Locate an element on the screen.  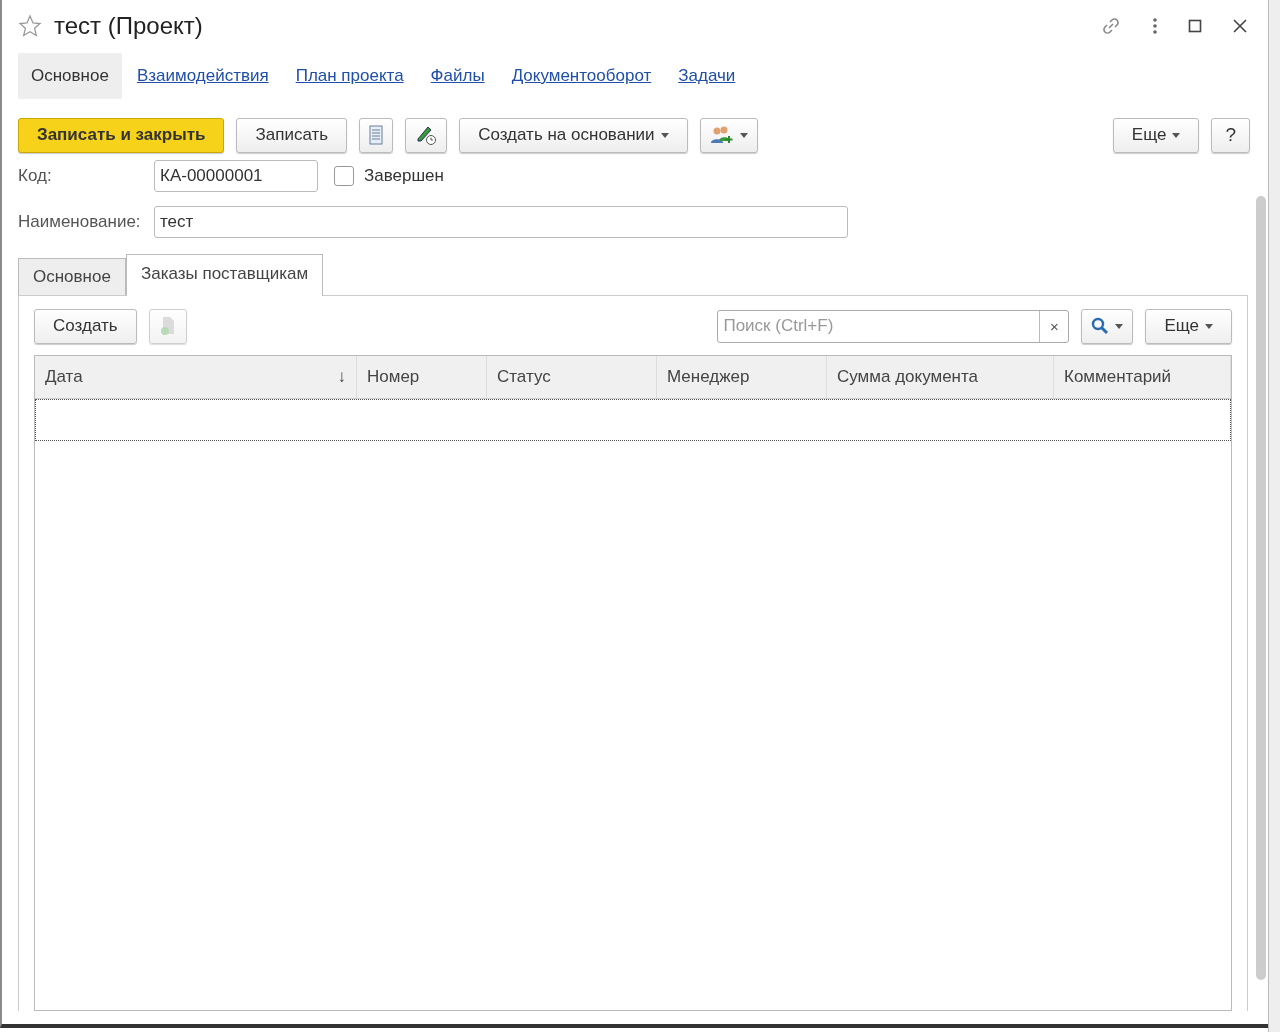
column-title: Комментарий is located at coordinates (1118, 377).